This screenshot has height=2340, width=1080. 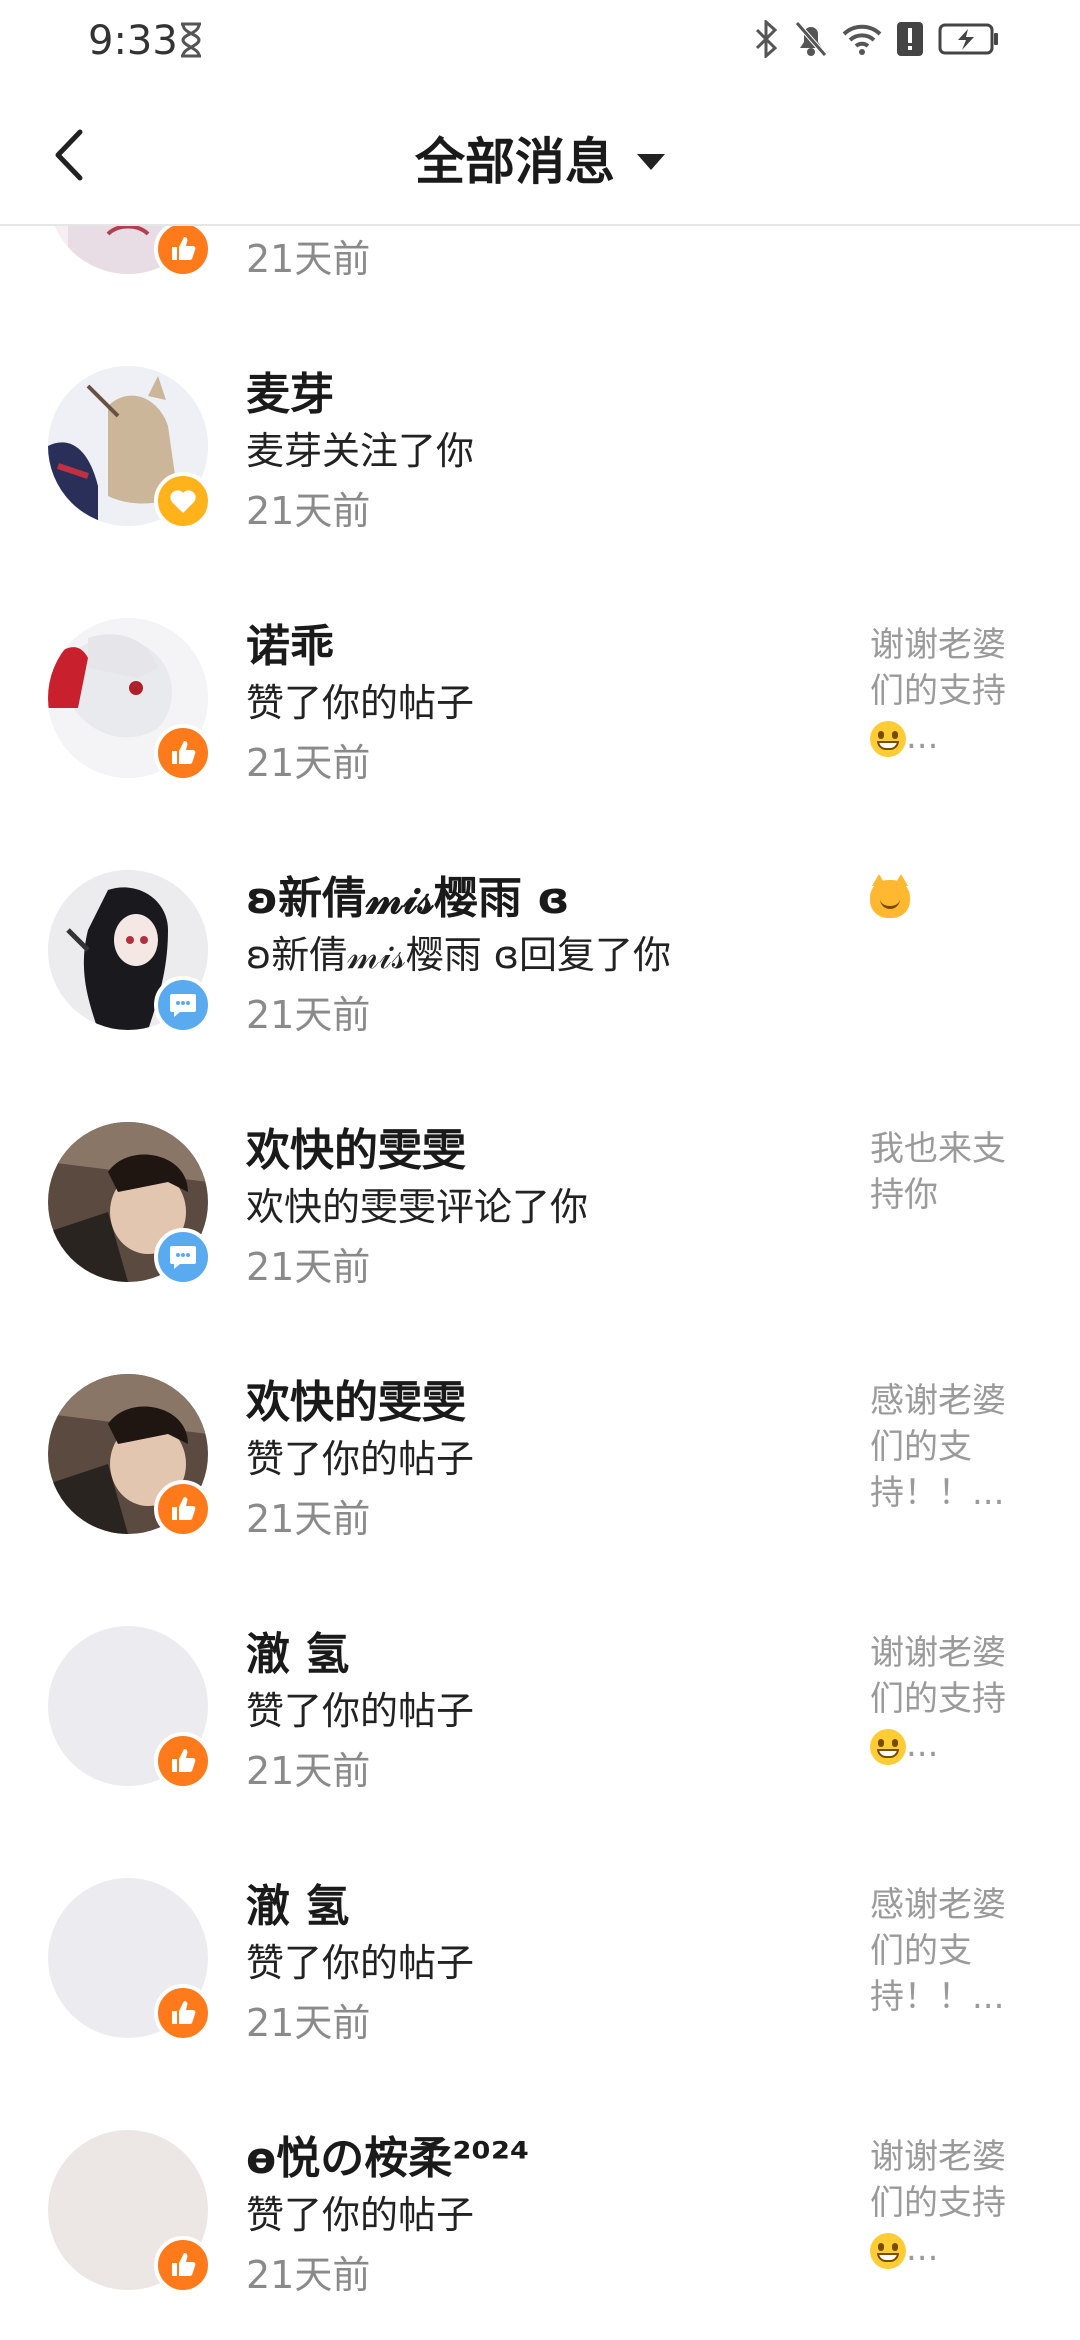 What do you see at coordinates (540, 42) in the screenshot?
I see `status-bar: 9:33` at bounding box center [540, 42].